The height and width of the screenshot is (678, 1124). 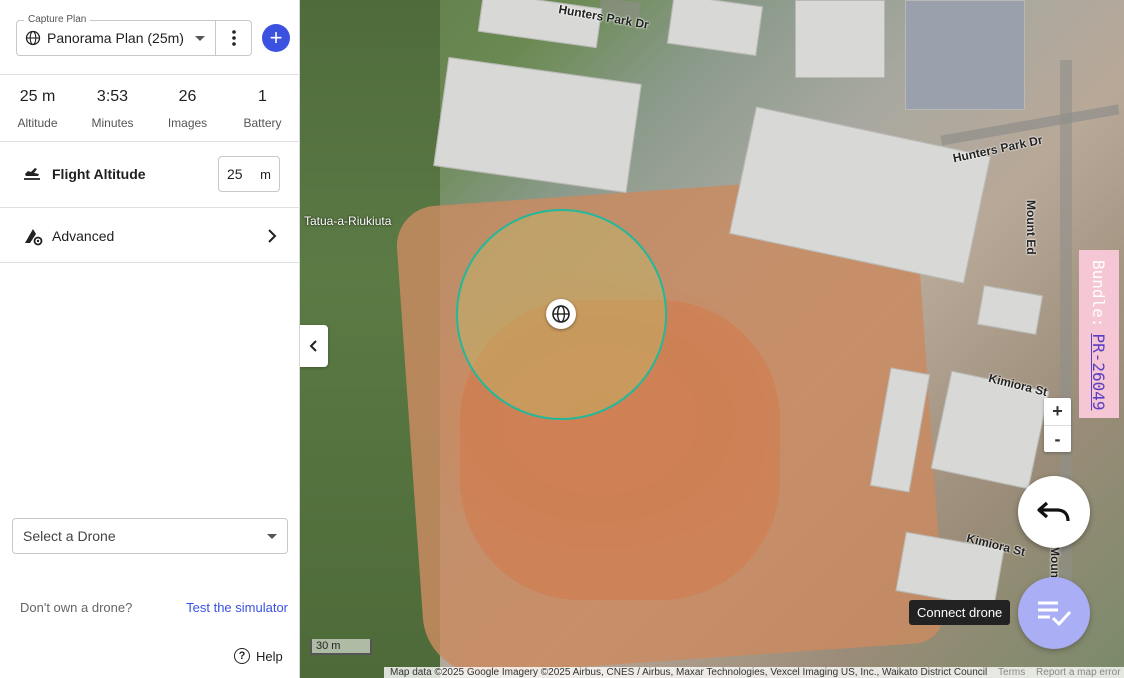 I want to click on connect-drone-tooltip: Connect drone, so click(x=960, y=612).